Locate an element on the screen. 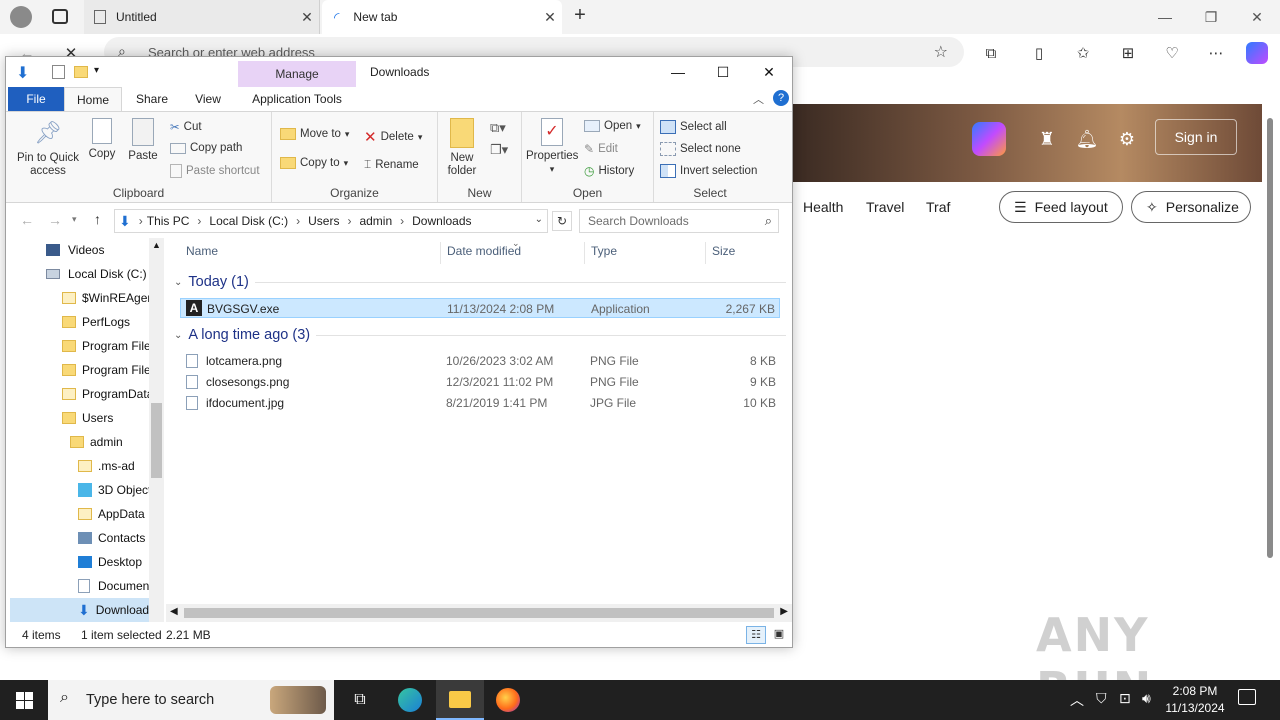  pin-to-quick-access-button: 📌︎ Pin to Quick access is located at coordinates (48, 148).